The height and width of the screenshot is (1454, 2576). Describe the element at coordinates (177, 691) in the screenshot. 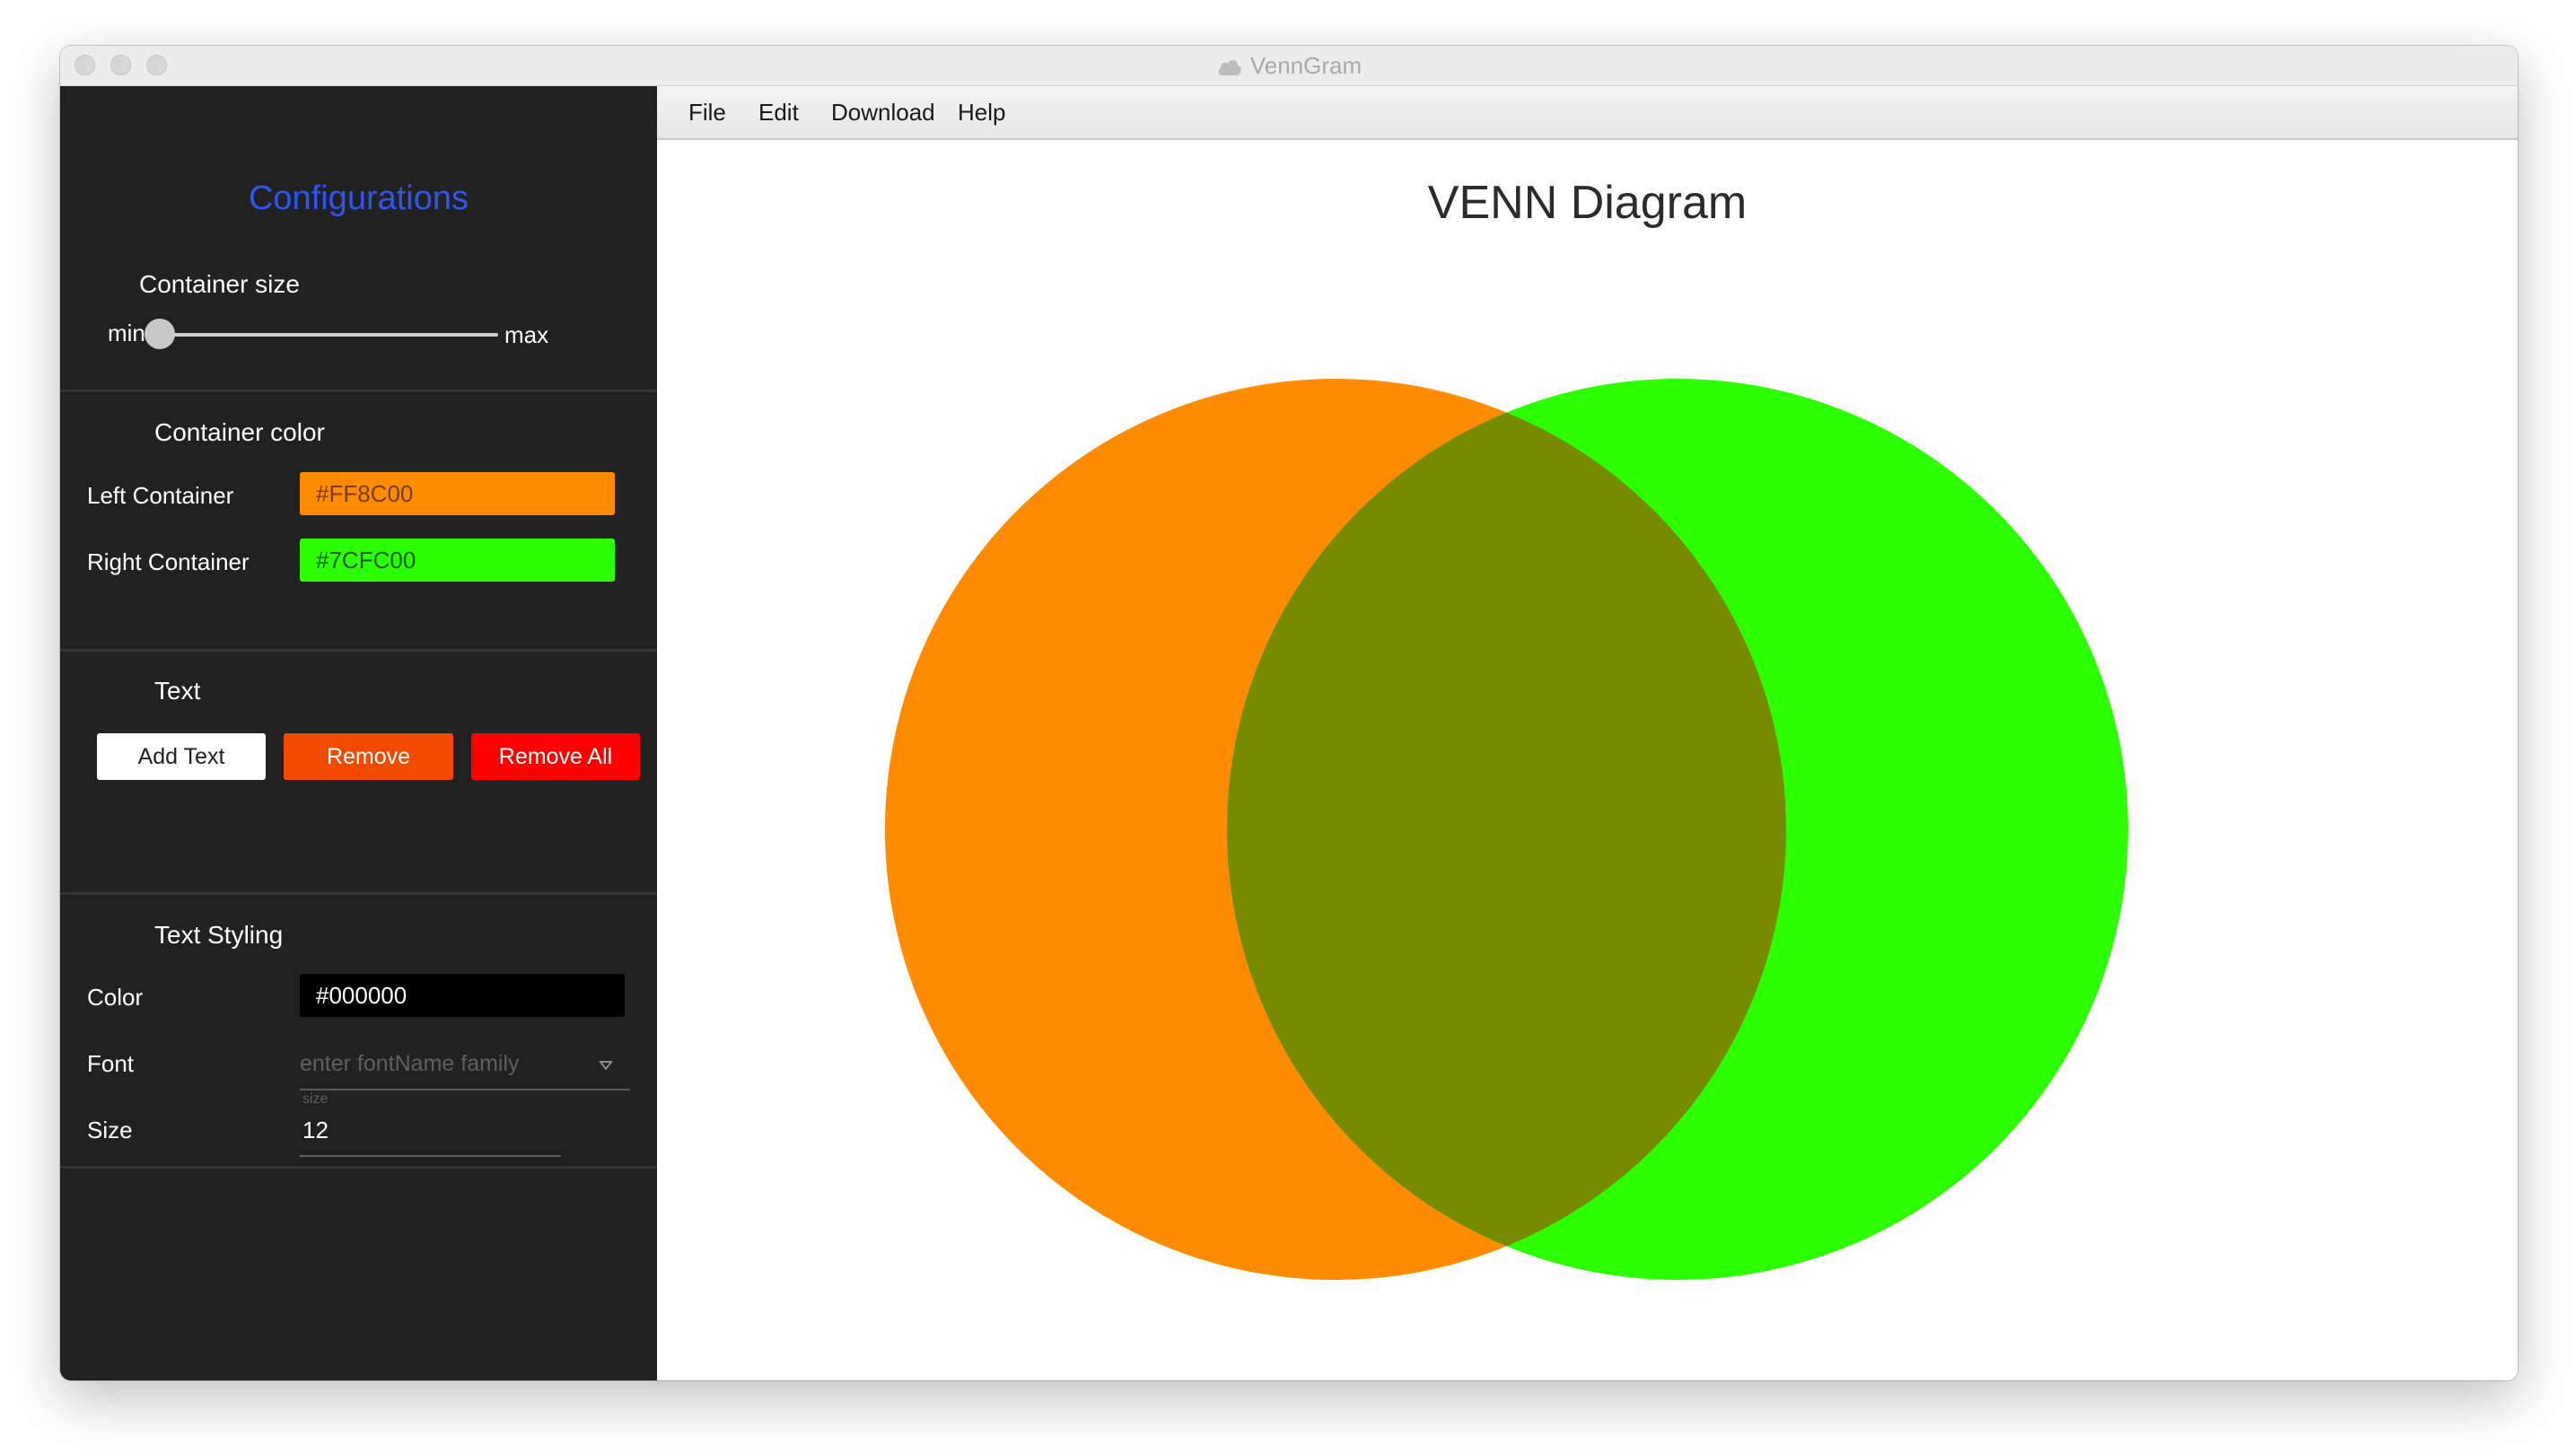

I see `text-section-title: Text` at that location.